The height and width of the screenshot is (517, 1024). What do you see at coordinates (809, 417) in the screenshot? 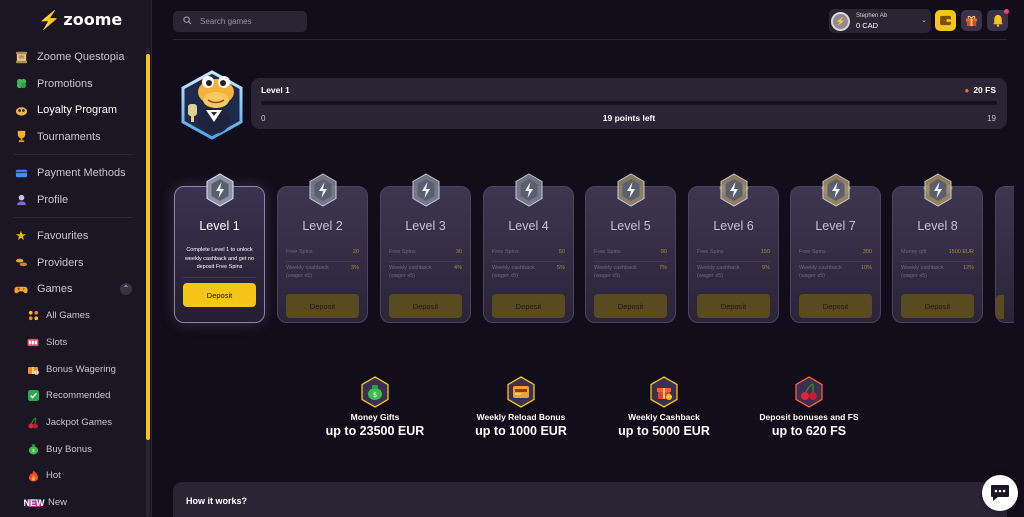
I see `benefit-title: Deposit bonuses and FS` at bounding box center [809, 417].